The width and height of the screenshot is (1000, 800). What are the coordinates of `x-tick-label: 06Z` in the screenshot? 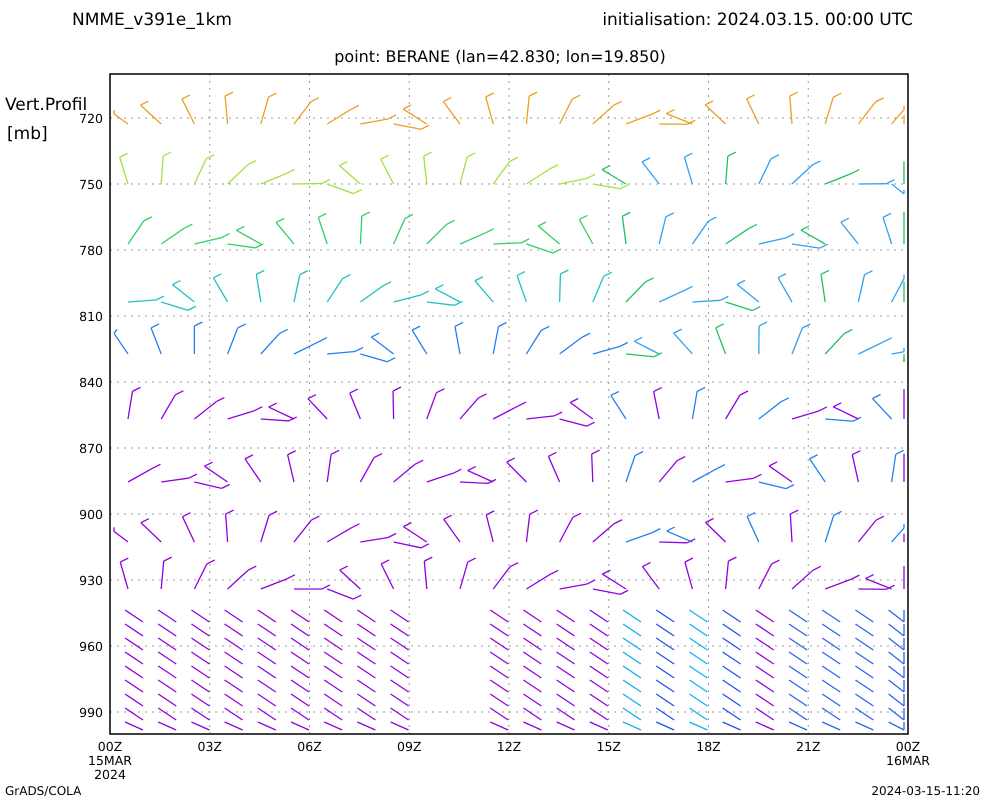 It's located at (309, 746).